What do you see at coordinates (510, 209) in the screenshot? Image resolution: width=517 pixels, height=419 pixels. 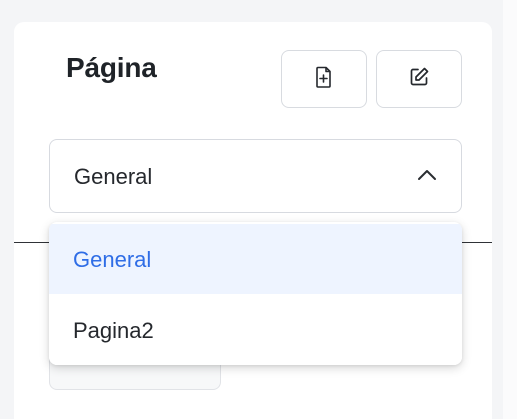 I see `window-edge` at bounding box center [510, 209].